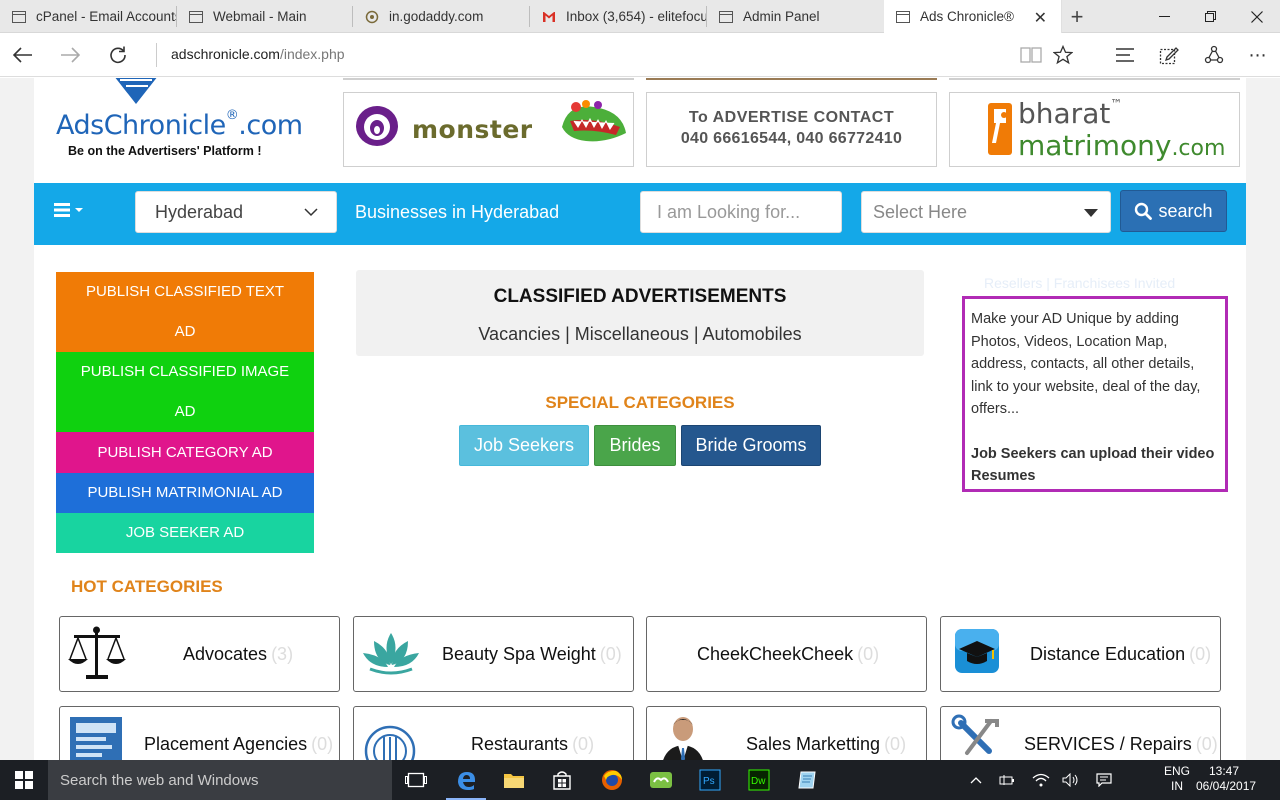  I want to click on search-button: search, so click(1173, 211).